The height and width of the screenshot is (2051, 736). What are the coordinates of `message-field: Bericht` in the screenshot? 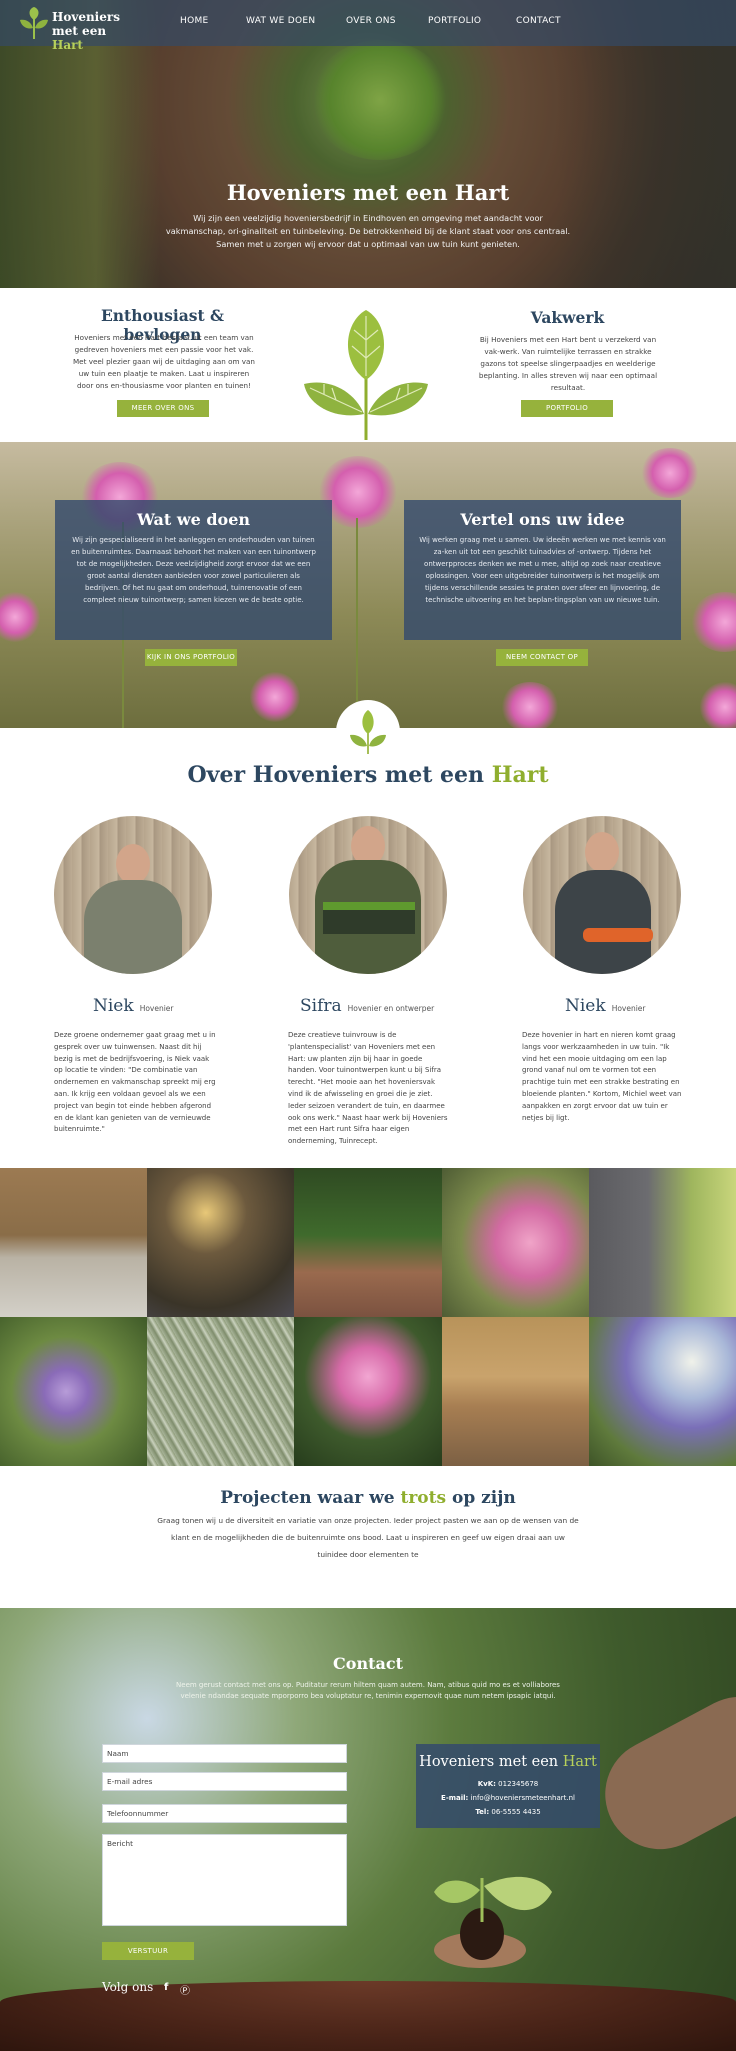 It's located at (224, 1880).